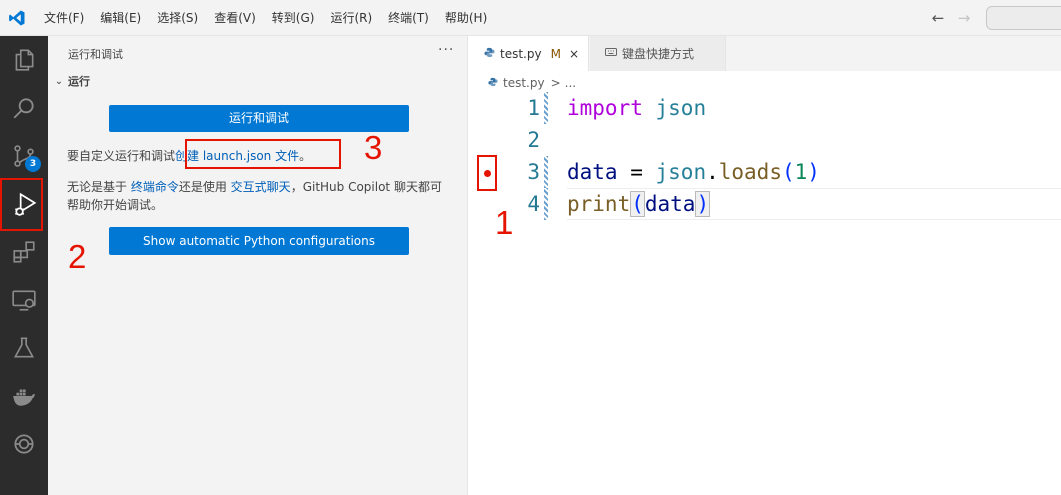 The height and width of the screenshot is (495, 1061). I want to click on keyboard-icon, so click(611, 53).